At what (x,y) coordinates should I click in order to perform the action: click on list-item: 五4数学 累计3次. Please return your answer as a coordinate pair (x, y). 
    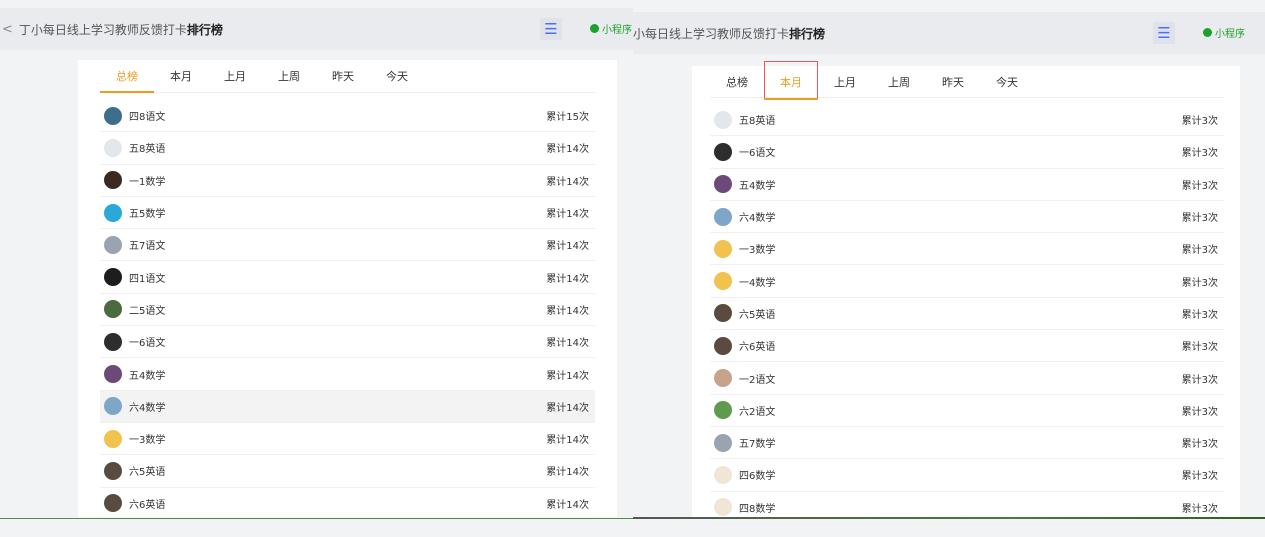
    Looking at the image, I should click on (967, 185).